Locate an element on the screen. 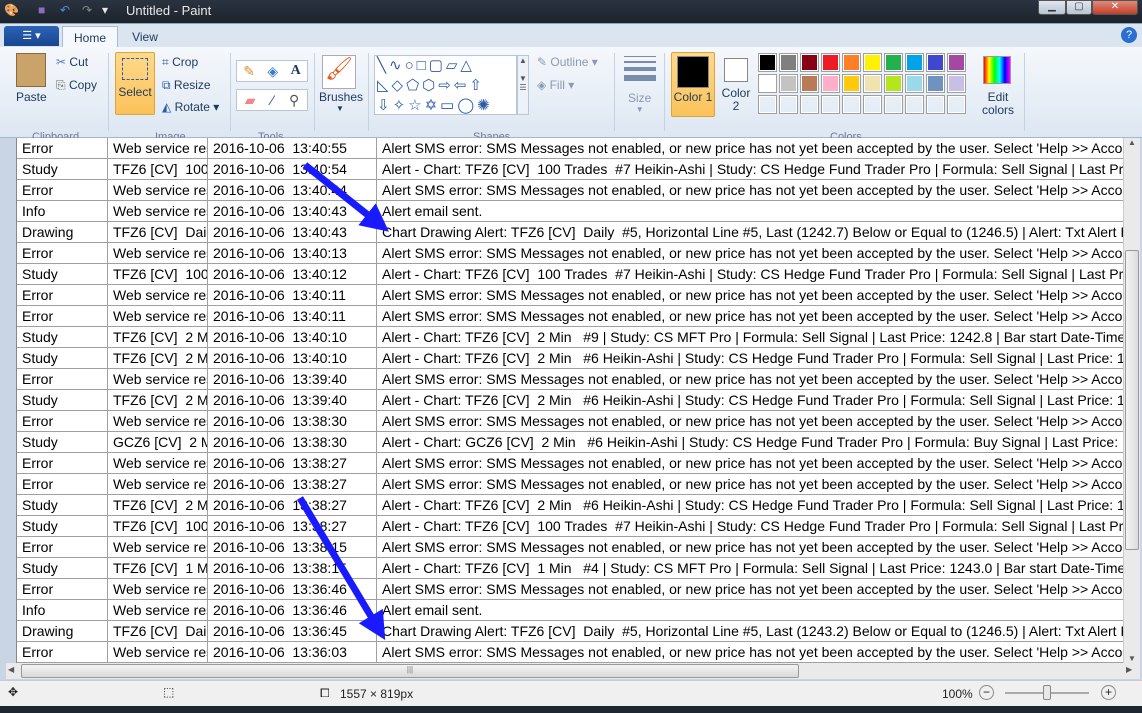 This screenshot has height=713, width=1142. eraser-icon: ▰ is located at coordinates (250, 100).